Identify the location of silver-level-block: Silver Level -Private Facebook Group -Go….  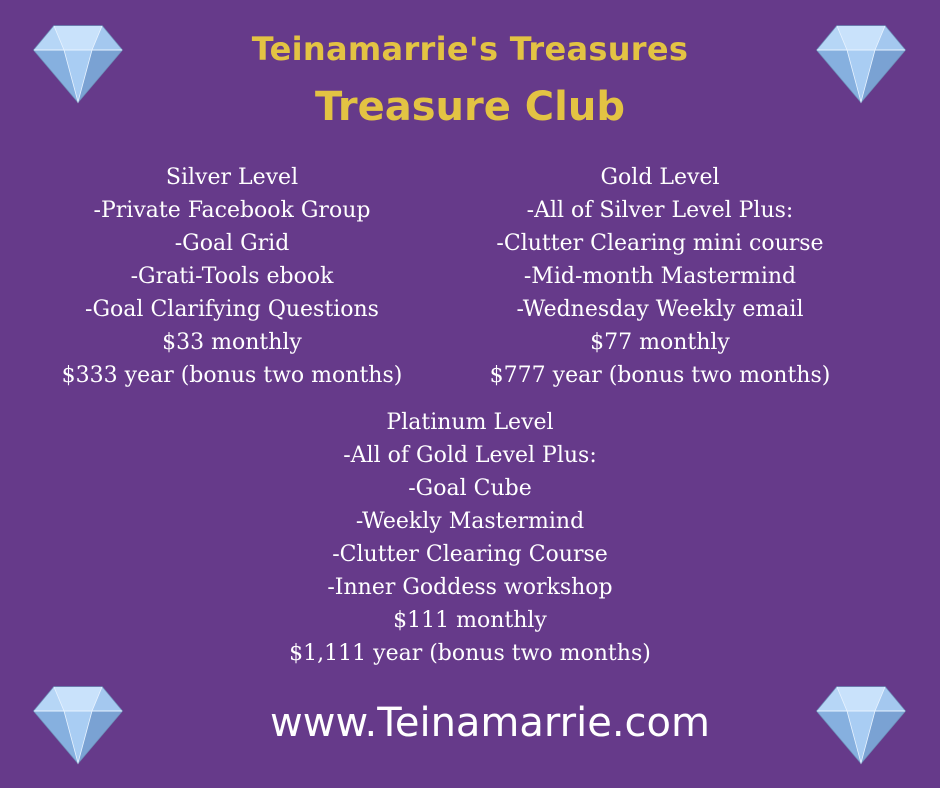
(232, 276).